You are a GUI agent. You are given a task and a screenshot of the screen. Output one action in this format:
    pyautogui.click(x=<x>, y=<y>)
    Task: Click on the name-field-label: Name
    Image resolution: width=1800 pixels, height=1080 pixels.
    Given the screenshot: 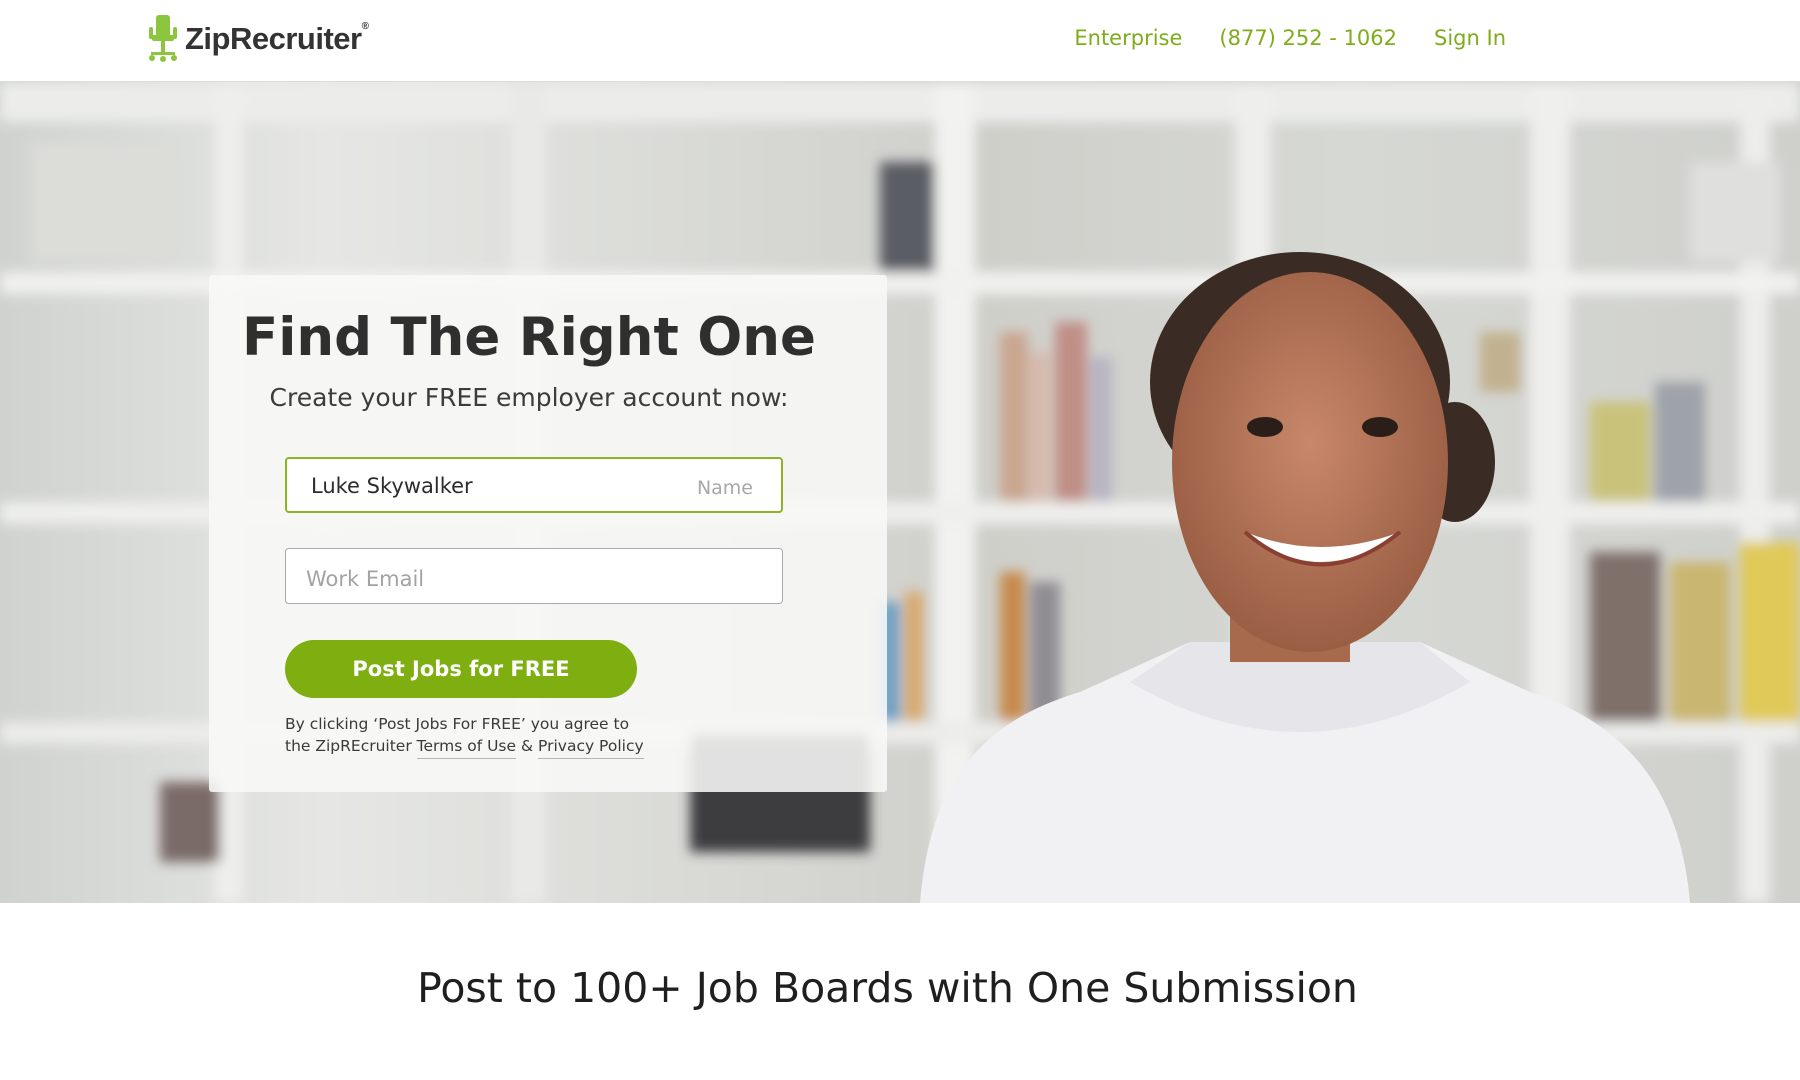 What is the action you would take?
    pyautogui.click(x=724, y=488)
    